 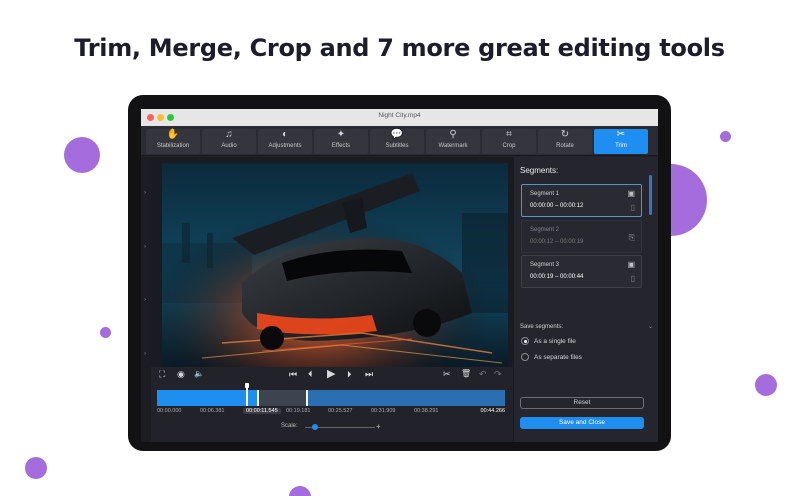 I want to click on tool-watermark-button: ⚲ Watermark, so click(x=453, y=141).